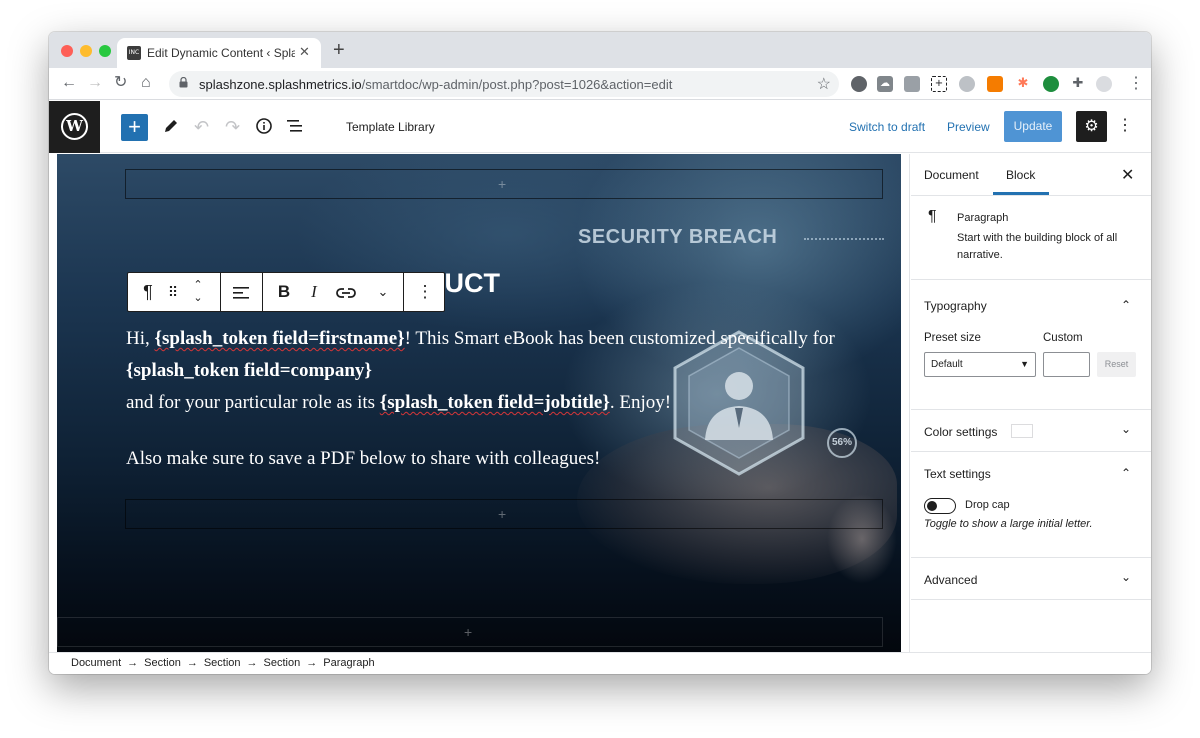 This screenshot has width=1200, height=738. Describe the element at coordinates (232, 127) in the screenshot. I see `redo-icon: ↷` at that location.